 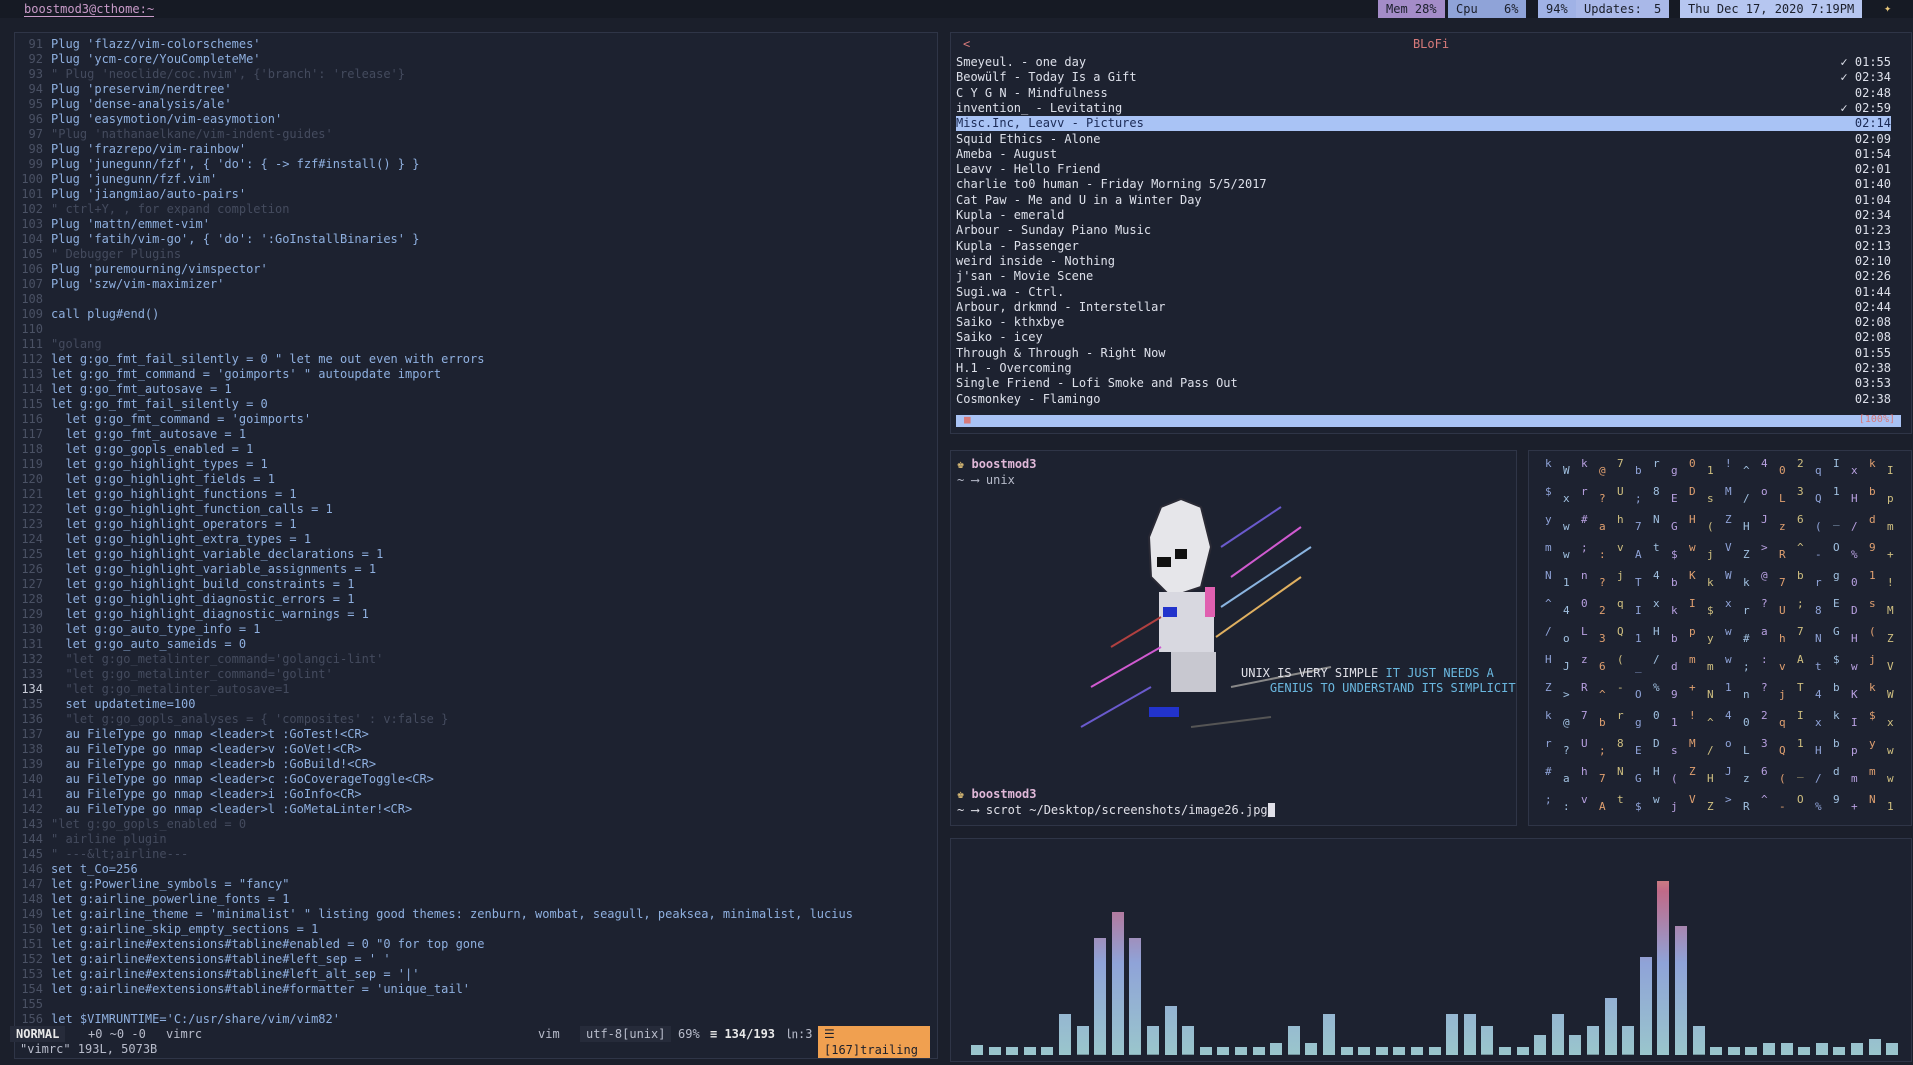 I want to click on vim-line: 121 let g:go_highlight_functions = 1, so click(x=476, y=494).